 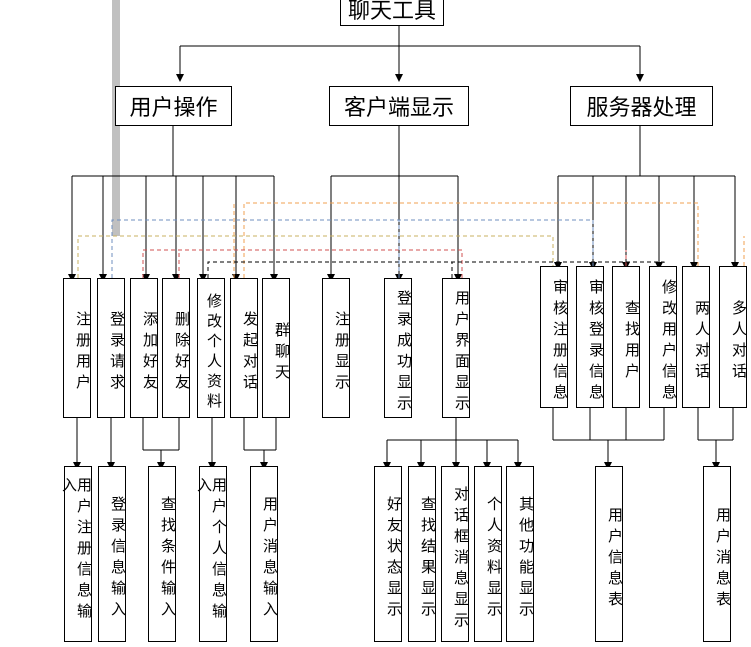 I want to click on node-login-info-input: 登录信息输入, so click(x=112, y=554).